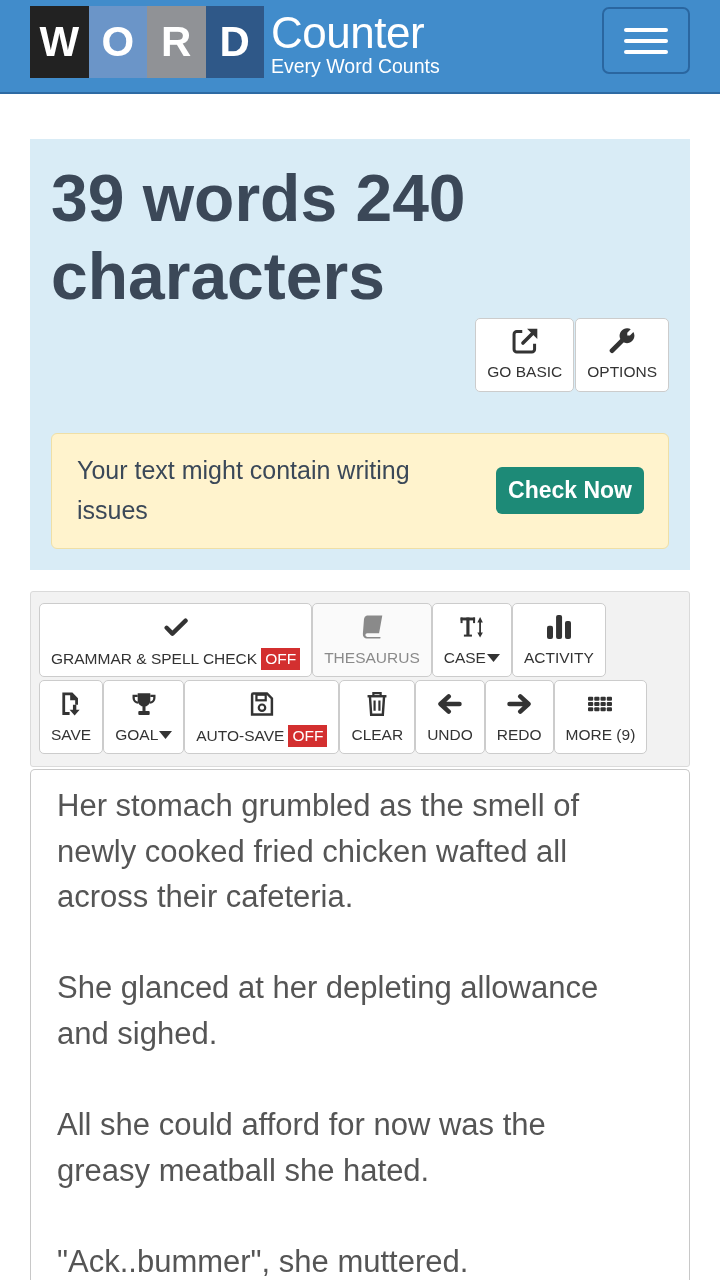 This screenshot has height=1280, width=720. I want to click on activity-button: ACTIVITY, so click(558, 640).